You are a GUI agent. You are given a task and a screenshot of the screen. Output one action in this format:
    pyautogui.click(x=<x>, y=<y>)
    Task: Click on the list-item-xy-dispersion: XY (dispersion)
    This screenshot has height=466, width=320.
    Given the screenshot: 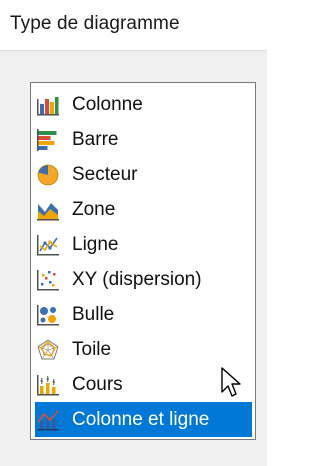 What is the action you would take?
    pyautogui.click(x=143, y=279)
    